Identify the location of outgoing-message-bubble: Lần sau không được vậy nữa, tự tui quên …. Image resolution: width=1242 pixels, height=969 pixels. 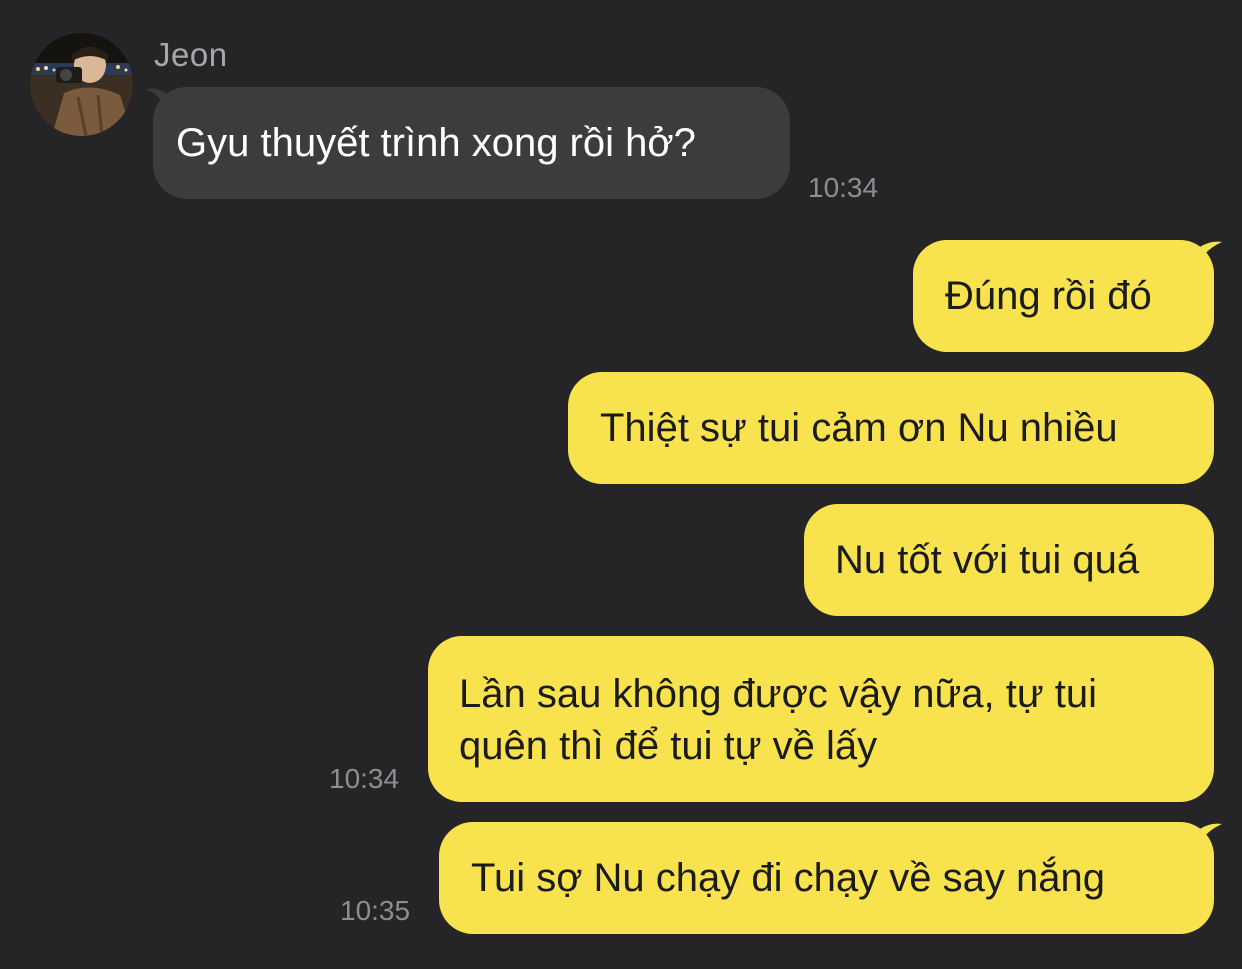
(821, 719).